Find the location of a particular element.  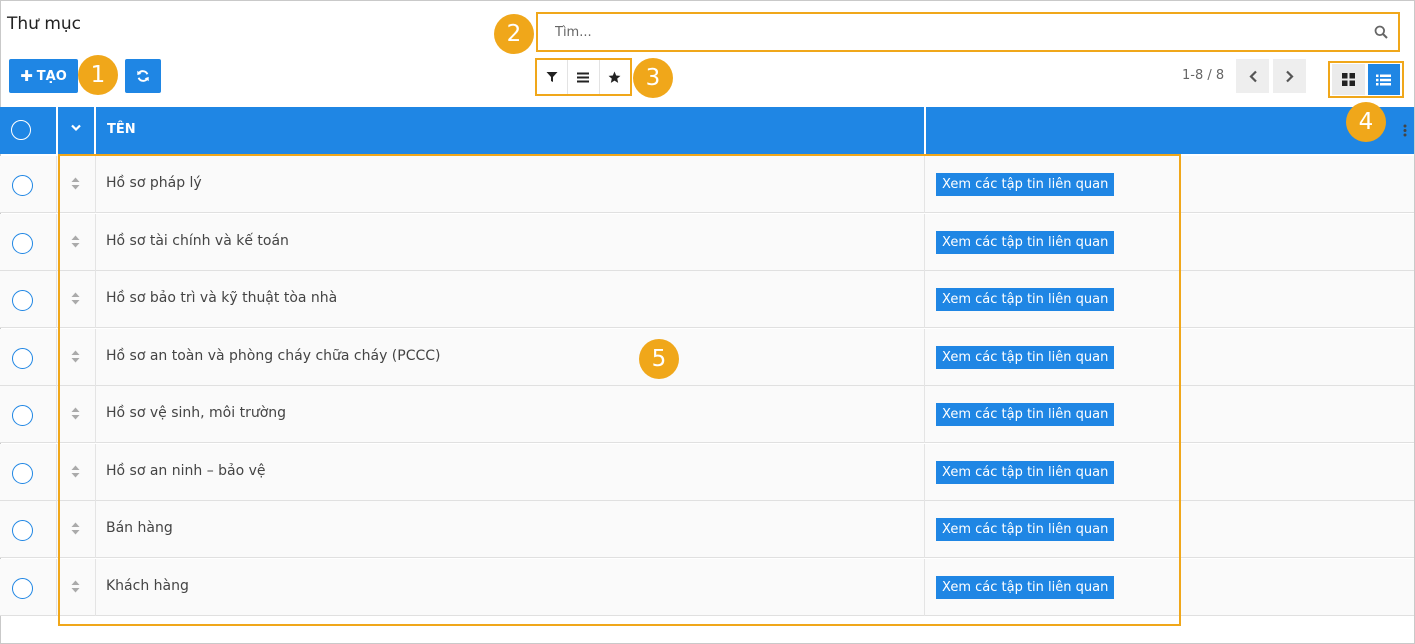

select-all-checkbox is located at coordinates (21, 130).